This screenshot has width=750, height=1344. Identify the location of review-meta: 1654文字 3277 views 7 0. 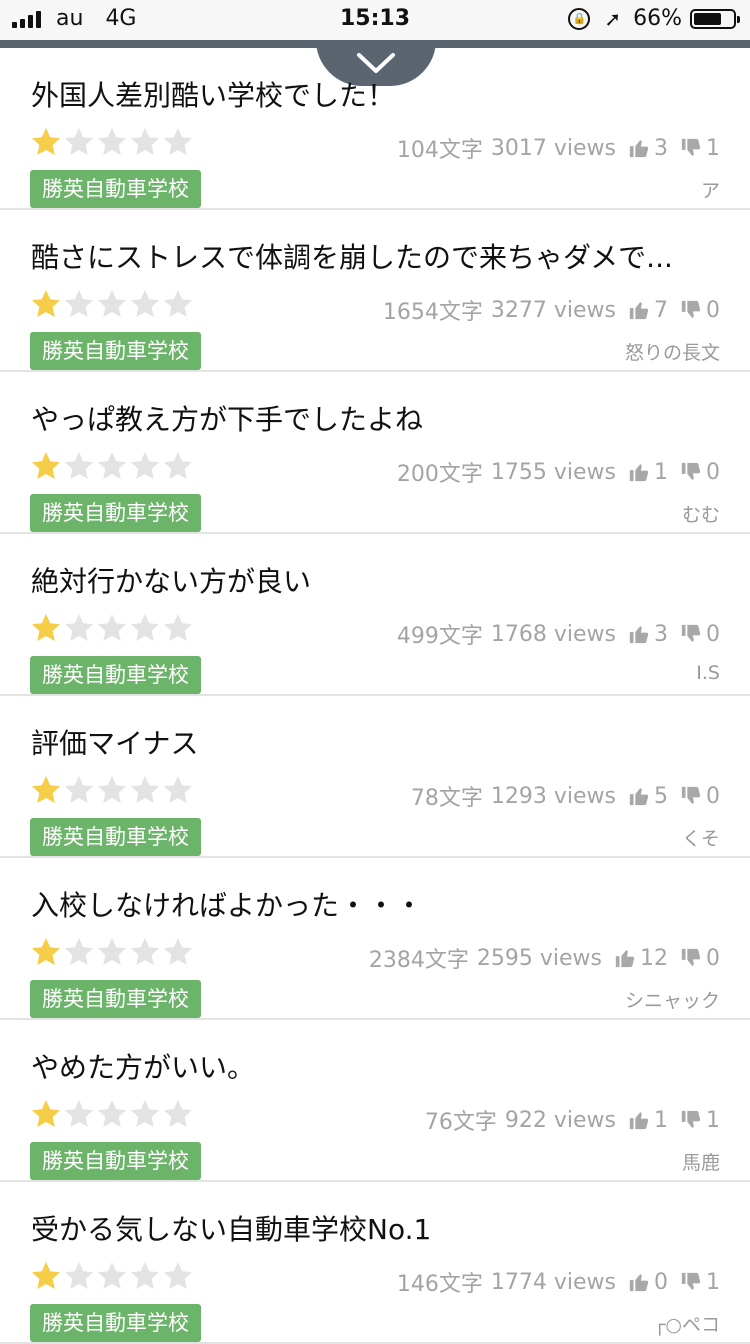
(551, 310).